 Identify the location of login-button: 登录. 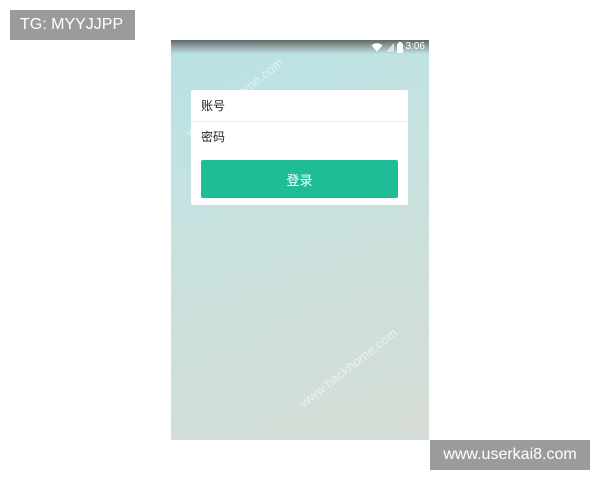
(299, 179).